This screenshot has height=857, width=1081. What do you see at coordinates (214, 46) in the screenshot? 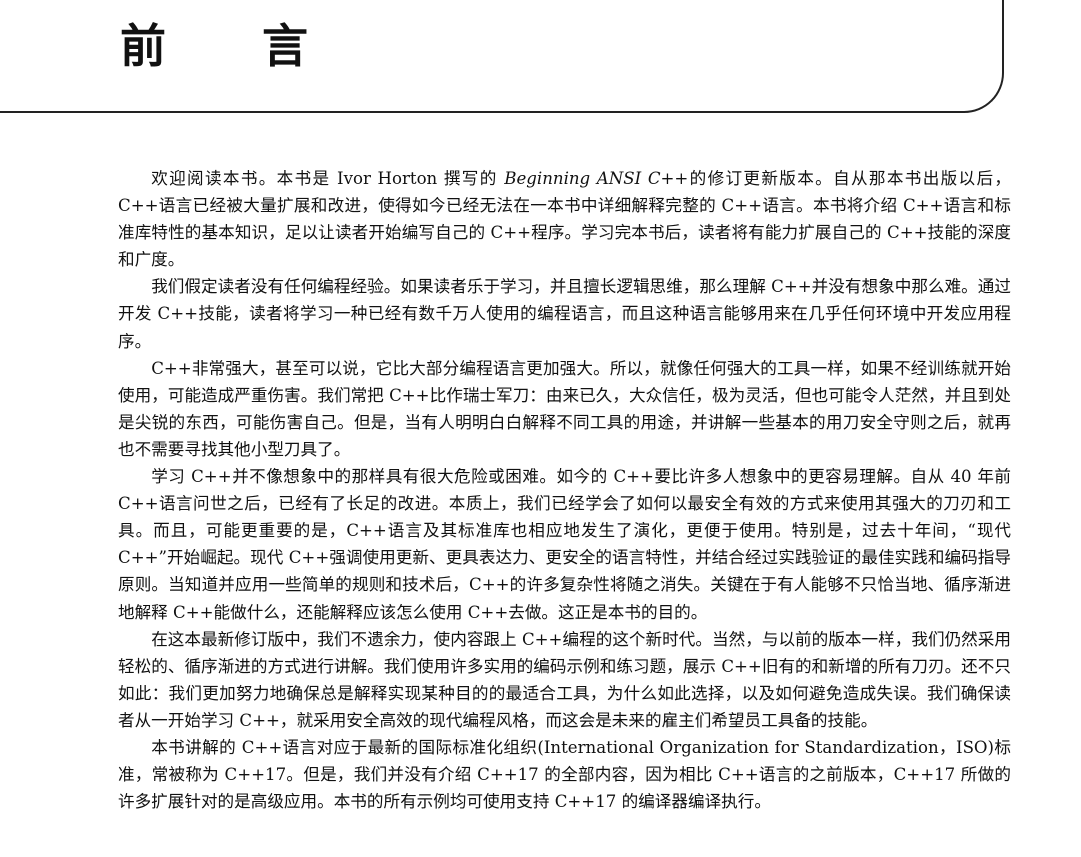
I see `chapter-title: 前 言` at bounding box center [214, 46].